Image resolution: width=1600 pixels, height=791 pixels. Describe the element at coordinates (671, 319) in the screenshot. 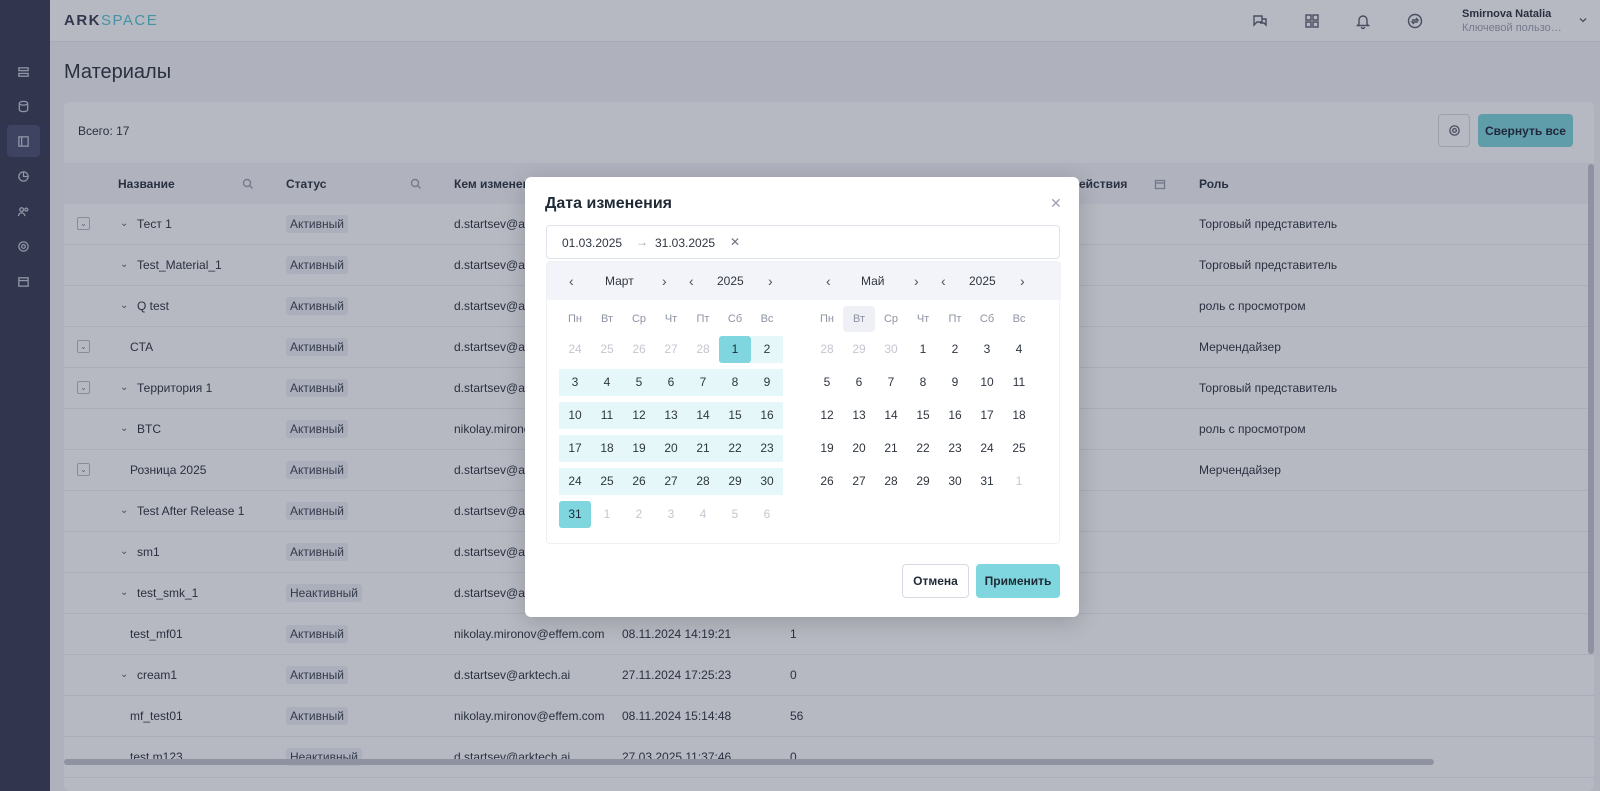

I see `weekday-label: Чт` at that location.